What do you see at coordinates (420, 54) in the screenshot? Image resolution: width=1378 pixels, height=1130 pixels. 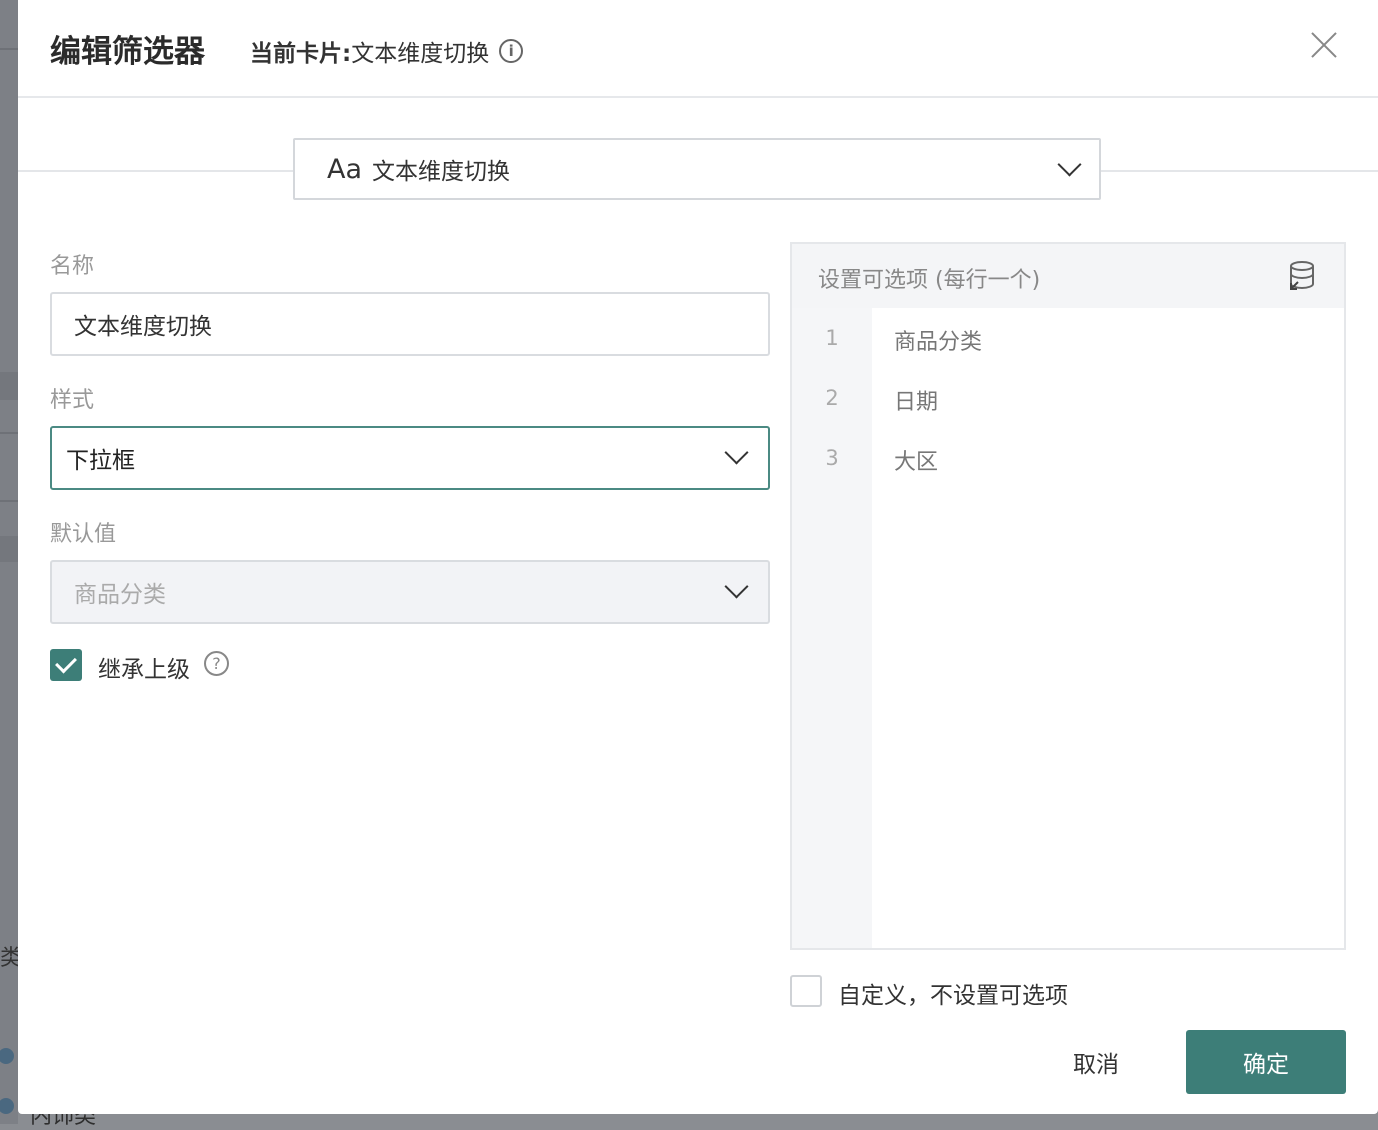 I see `current-card-name: 文本维度切换` at bounding box center [420, 54].